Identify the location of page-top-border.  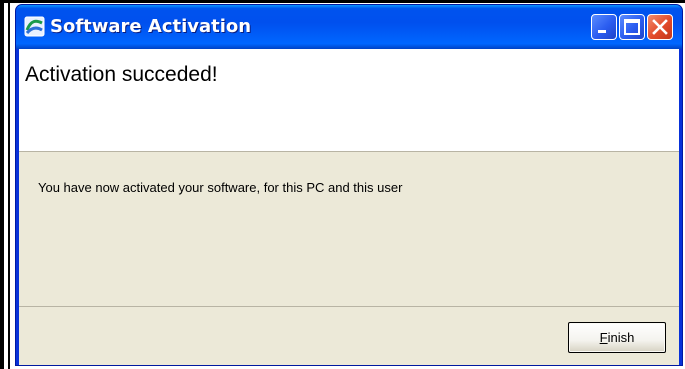
(342, 1).